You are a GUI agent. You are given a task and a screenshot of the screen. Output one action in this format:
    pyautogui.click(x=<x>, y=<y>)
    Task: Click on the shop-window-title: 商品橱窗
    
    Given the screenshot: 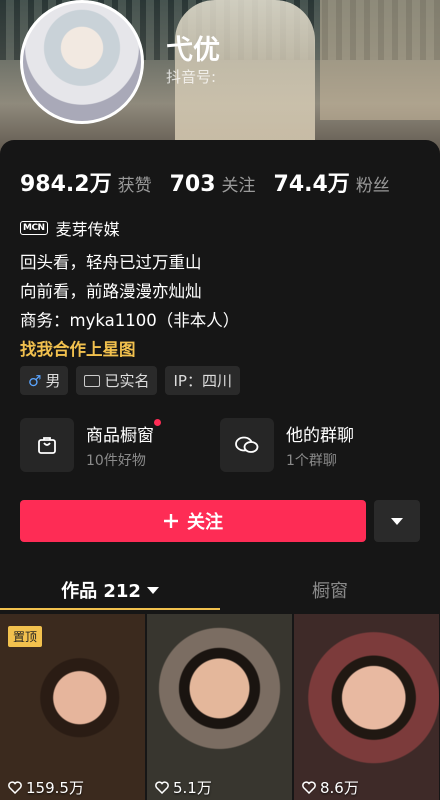 What is the action you would take?
    pyautogui.click(x=123, y=432)
    